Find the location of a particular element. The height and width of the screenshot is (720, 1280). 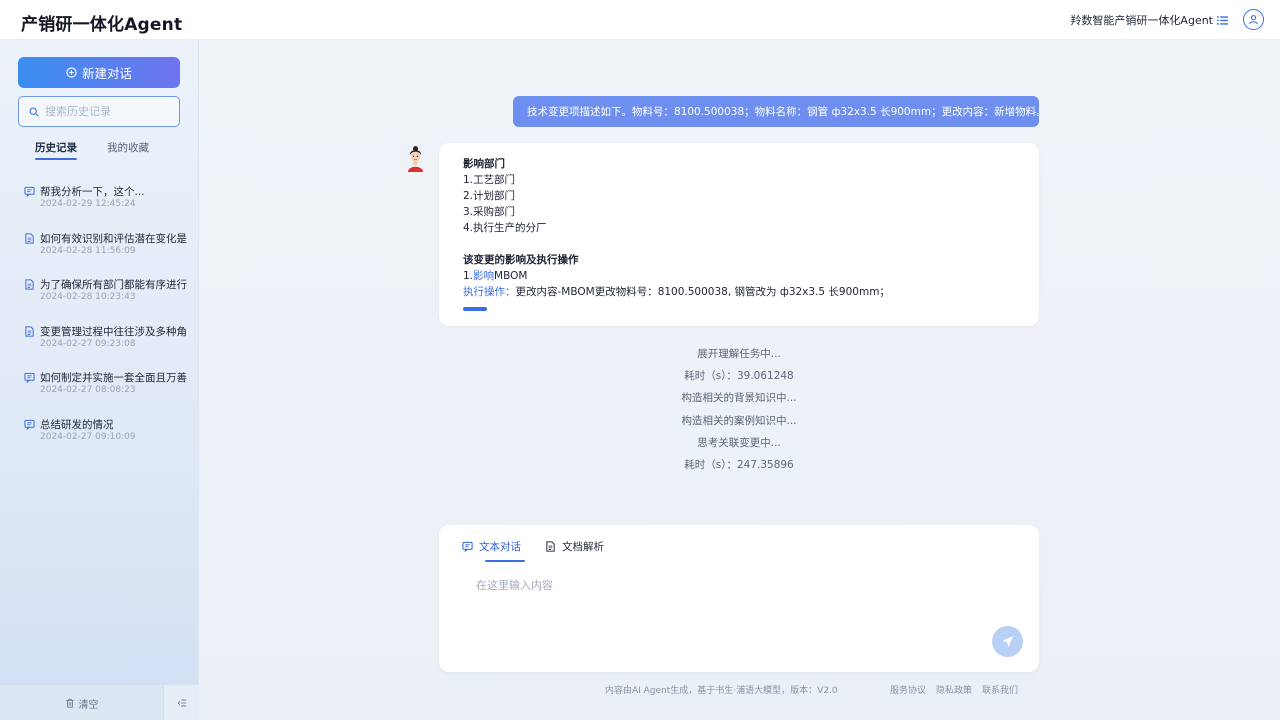

footer-links: 服务协议 隐私政策 联系我们 is located at coordinates (954, 689).